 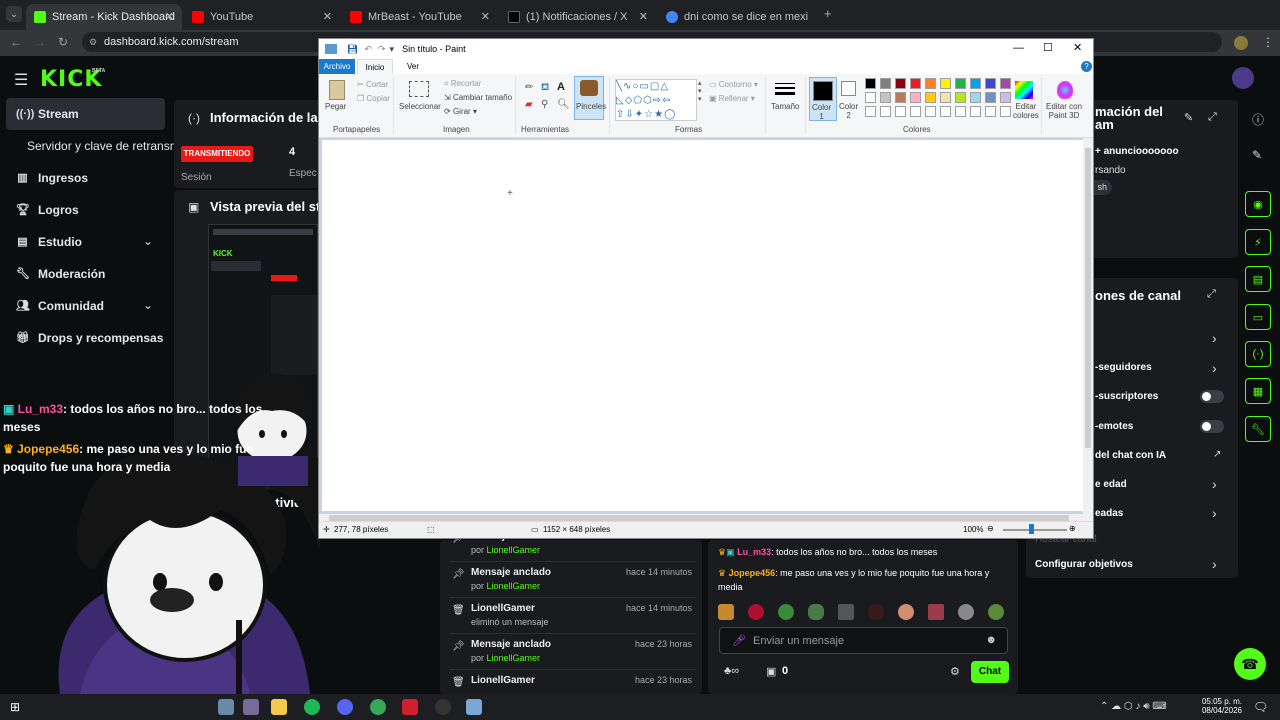 What do you see at coordinates (754, 552) in the screenshot?
I see `chat-username: Lu_m33` at bounding box center [754, 552].